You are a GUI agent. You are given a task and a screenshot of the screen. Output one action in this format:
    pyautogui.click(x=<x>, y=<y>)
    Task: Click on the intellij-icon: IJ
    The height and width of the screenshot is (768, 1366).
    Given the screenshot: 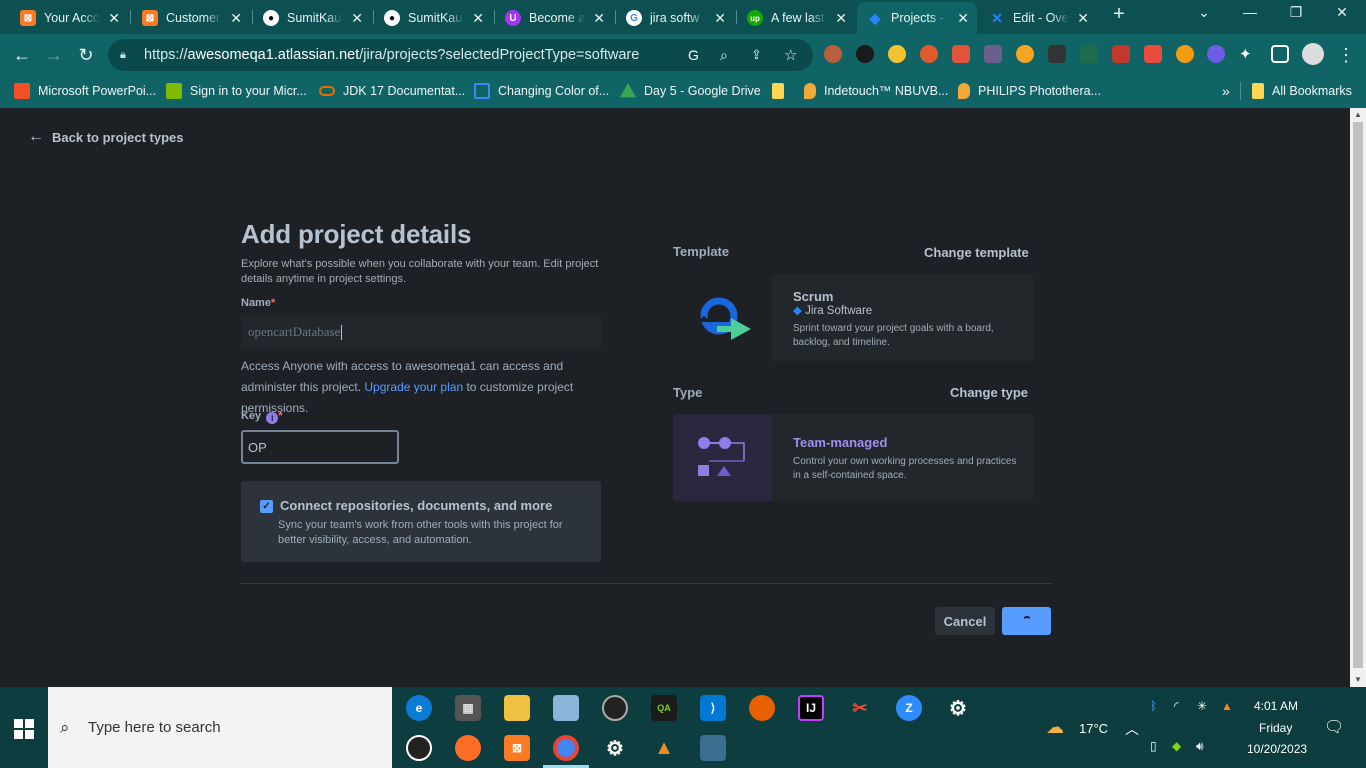 What is the action you would take?
    pyautogui.click(x=811, y=708)
    